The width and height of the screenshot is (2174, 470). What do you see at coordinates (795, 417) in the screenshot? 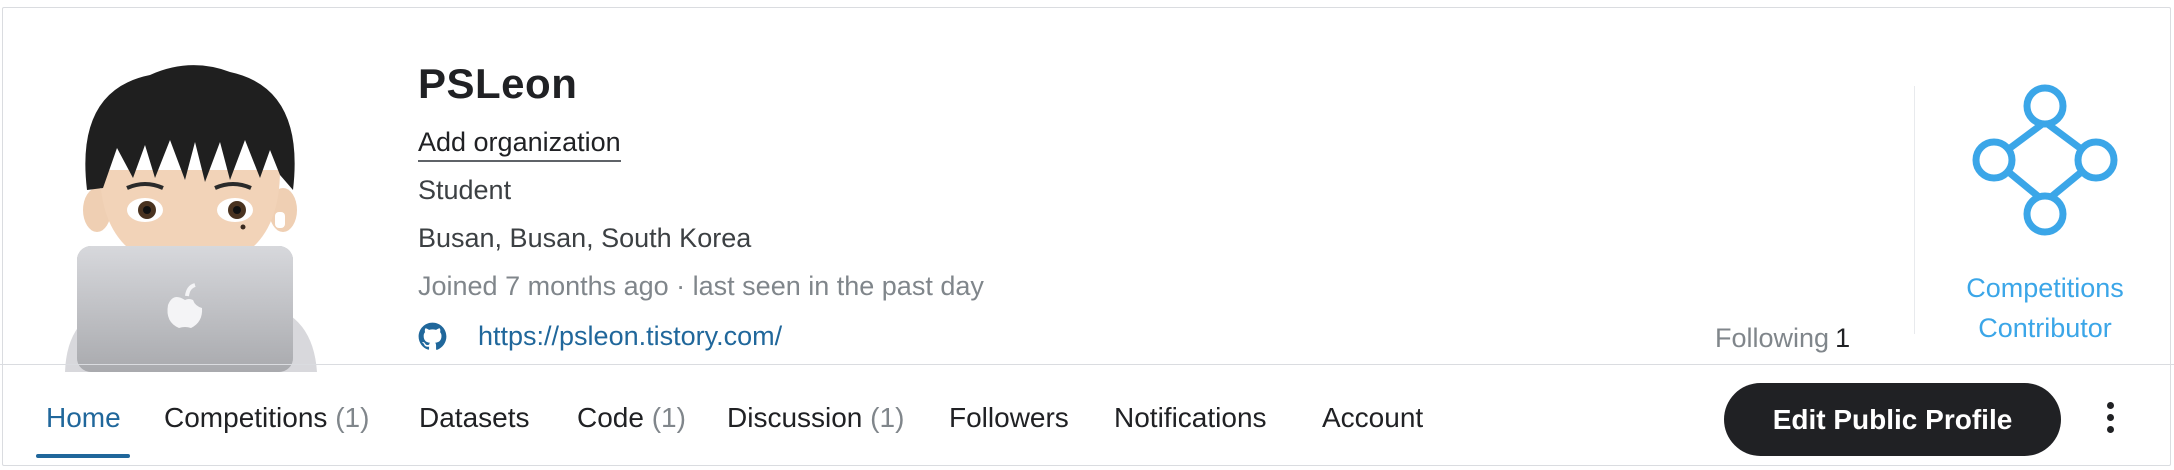
I see `tab-label: Discussion` at bounding box center [795, 417].